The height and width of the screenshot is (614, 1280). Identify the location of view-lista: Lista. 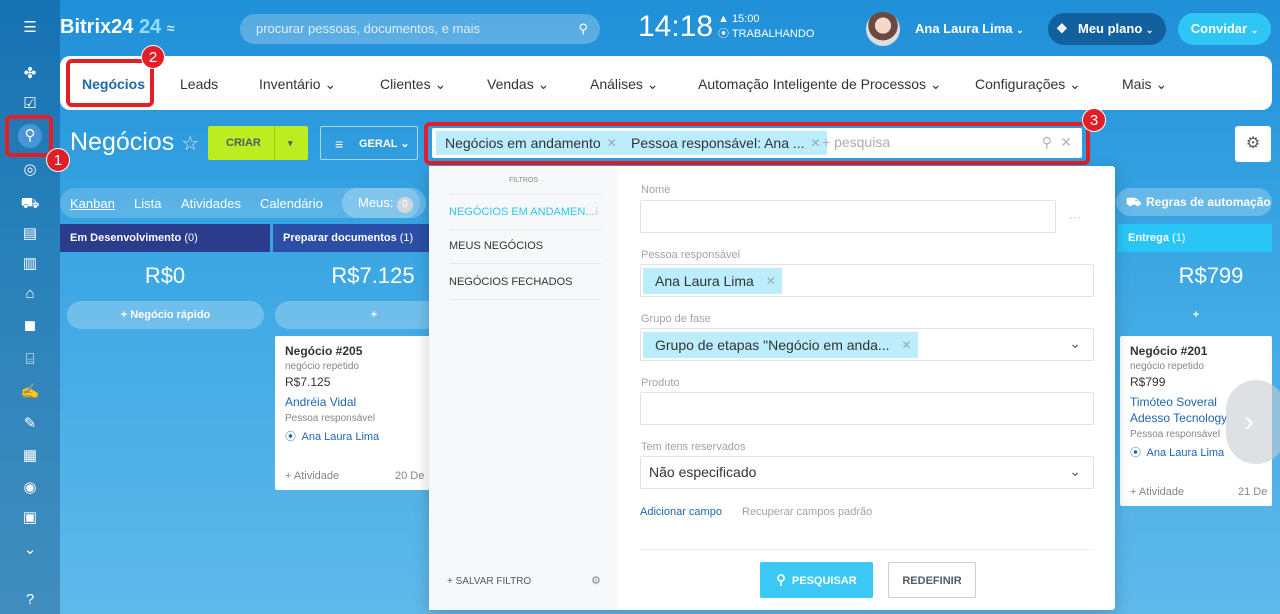
(147, 203).